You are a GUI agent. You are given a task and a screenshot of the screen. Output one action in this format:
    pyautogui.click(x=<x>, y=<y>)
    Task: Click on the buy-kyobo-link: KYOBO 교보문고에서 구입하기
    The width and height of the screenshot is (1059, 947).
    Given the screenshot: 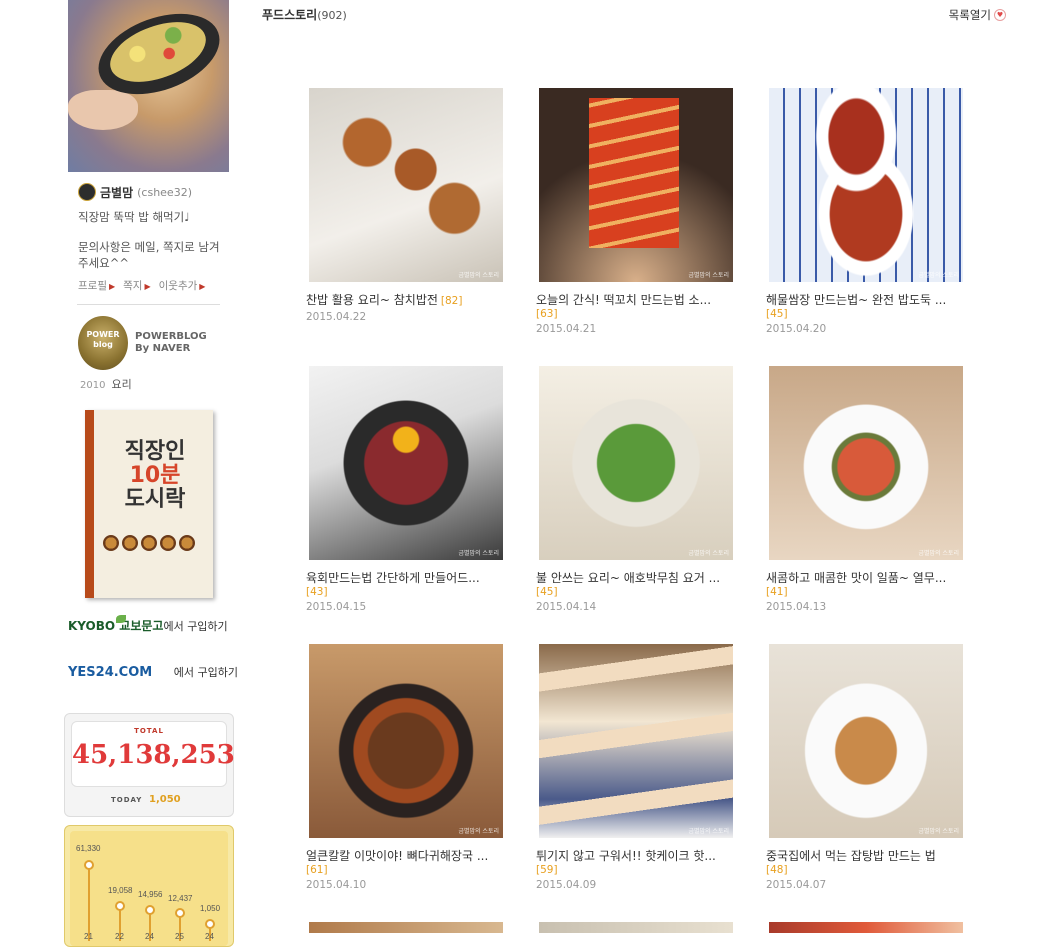 What is the action you would take?
    pyautogui.click(x=153, y=624)
    